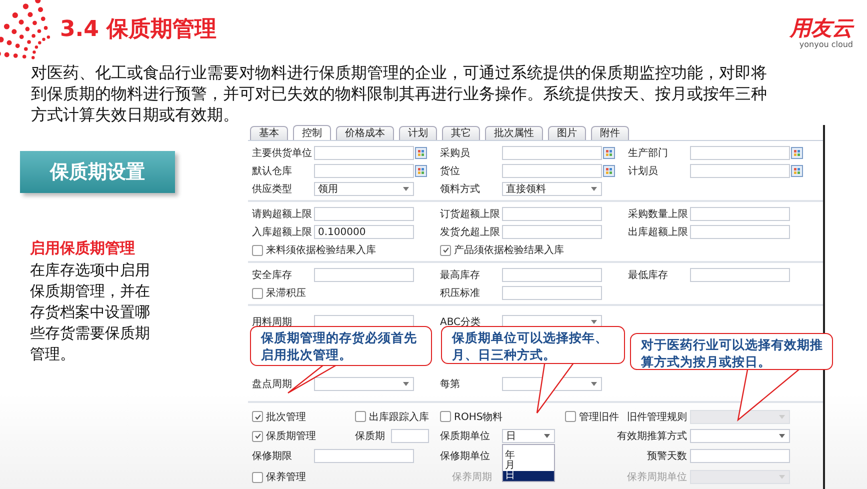  What do you see at coordinates (286, 417) in the screenshot?
I see `checkbox-label: 批次管理` at bounding box center [286, 417].